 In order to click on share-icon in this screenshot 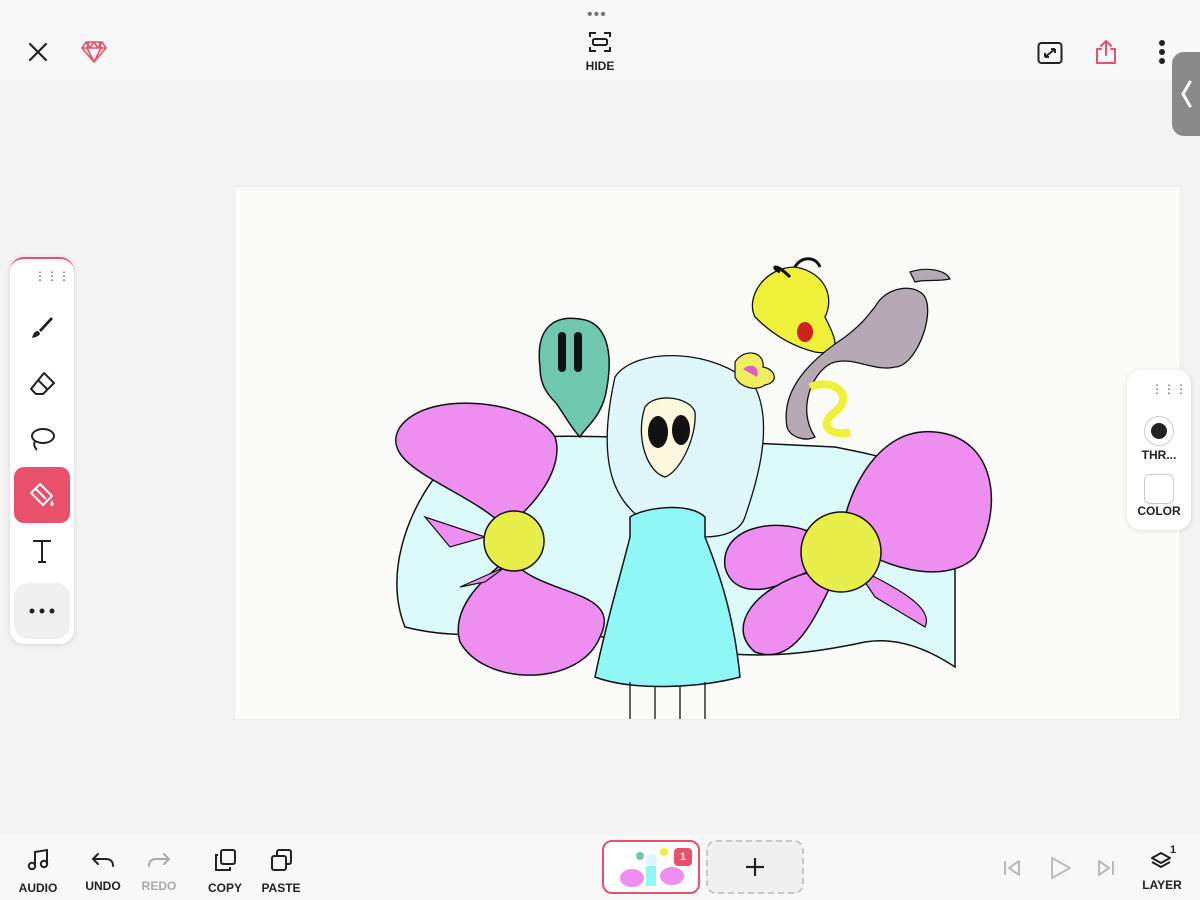, I will do `click(1106, 52)`.